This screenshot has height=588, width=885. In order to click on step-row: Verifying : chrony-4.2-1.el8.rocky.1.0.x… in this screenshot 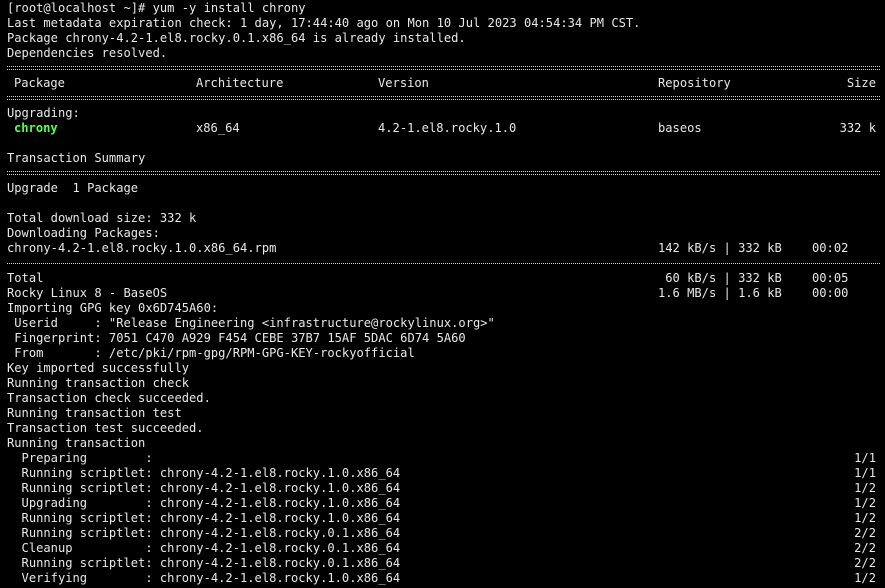, I will do `click(442, 578)`.